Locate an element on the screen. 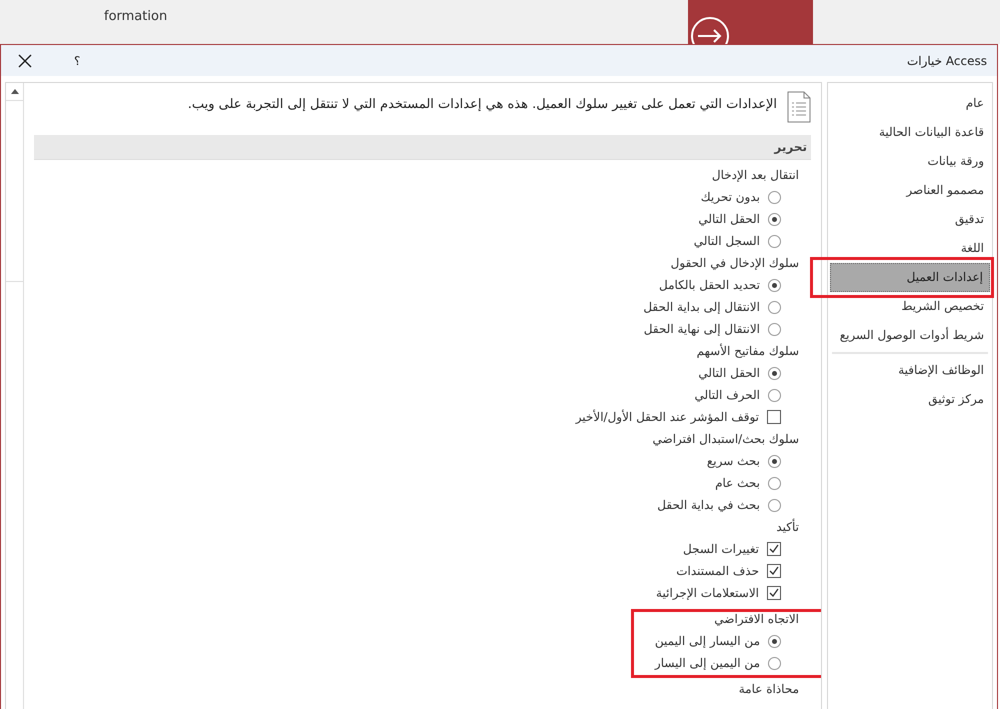  sidebar-item: تدقيق is located at coordinates (910, 219).